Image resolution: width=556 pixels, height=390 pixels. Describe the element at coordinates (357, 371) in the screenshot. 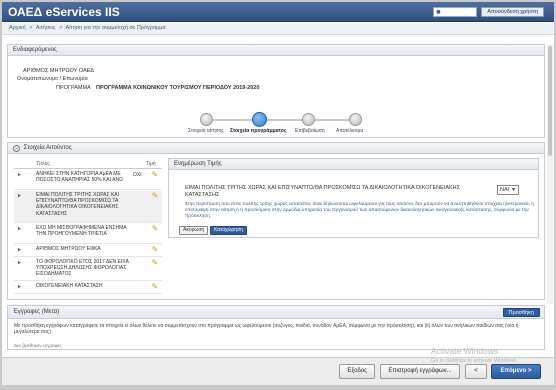

I see `exit-button: Έξοδος` at that location.